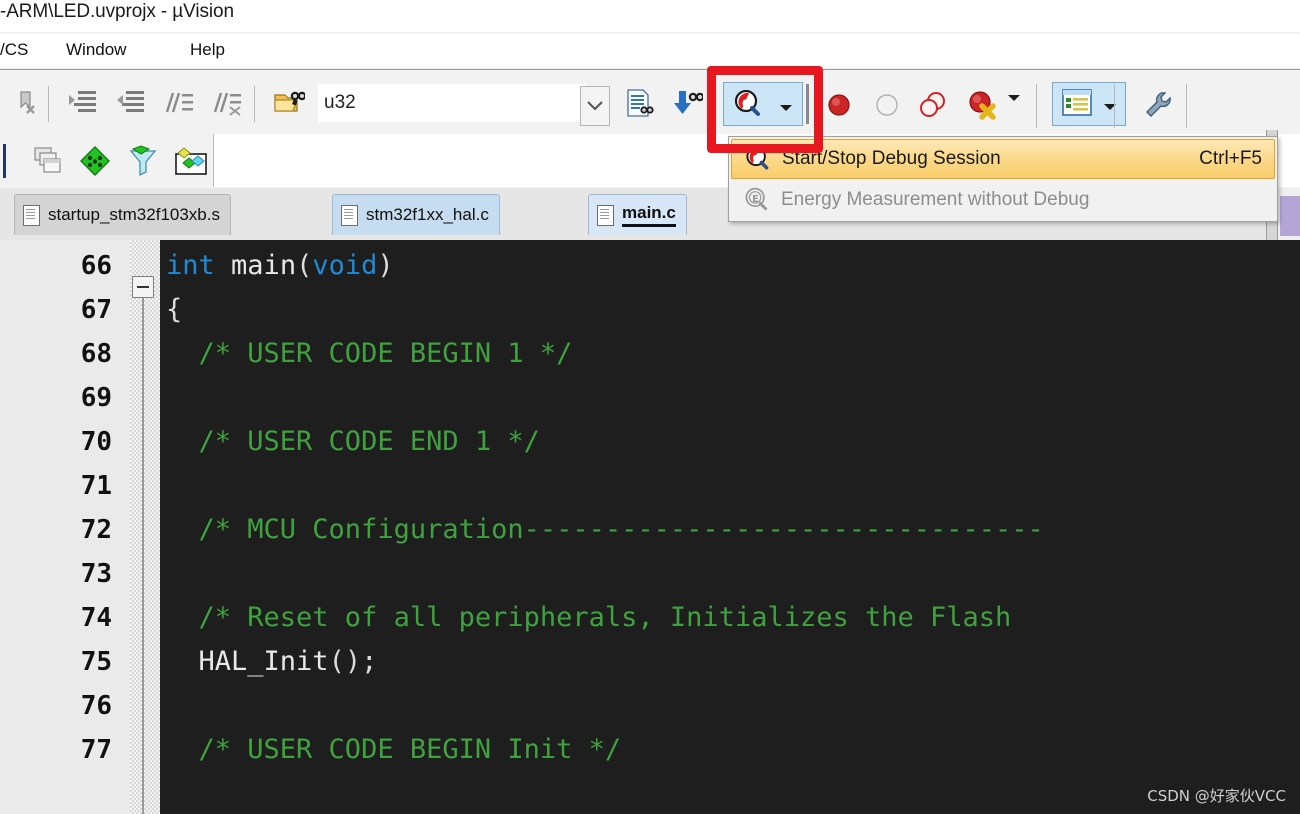  I want to click on code-line: HAL_Init();, so click(272, 662).